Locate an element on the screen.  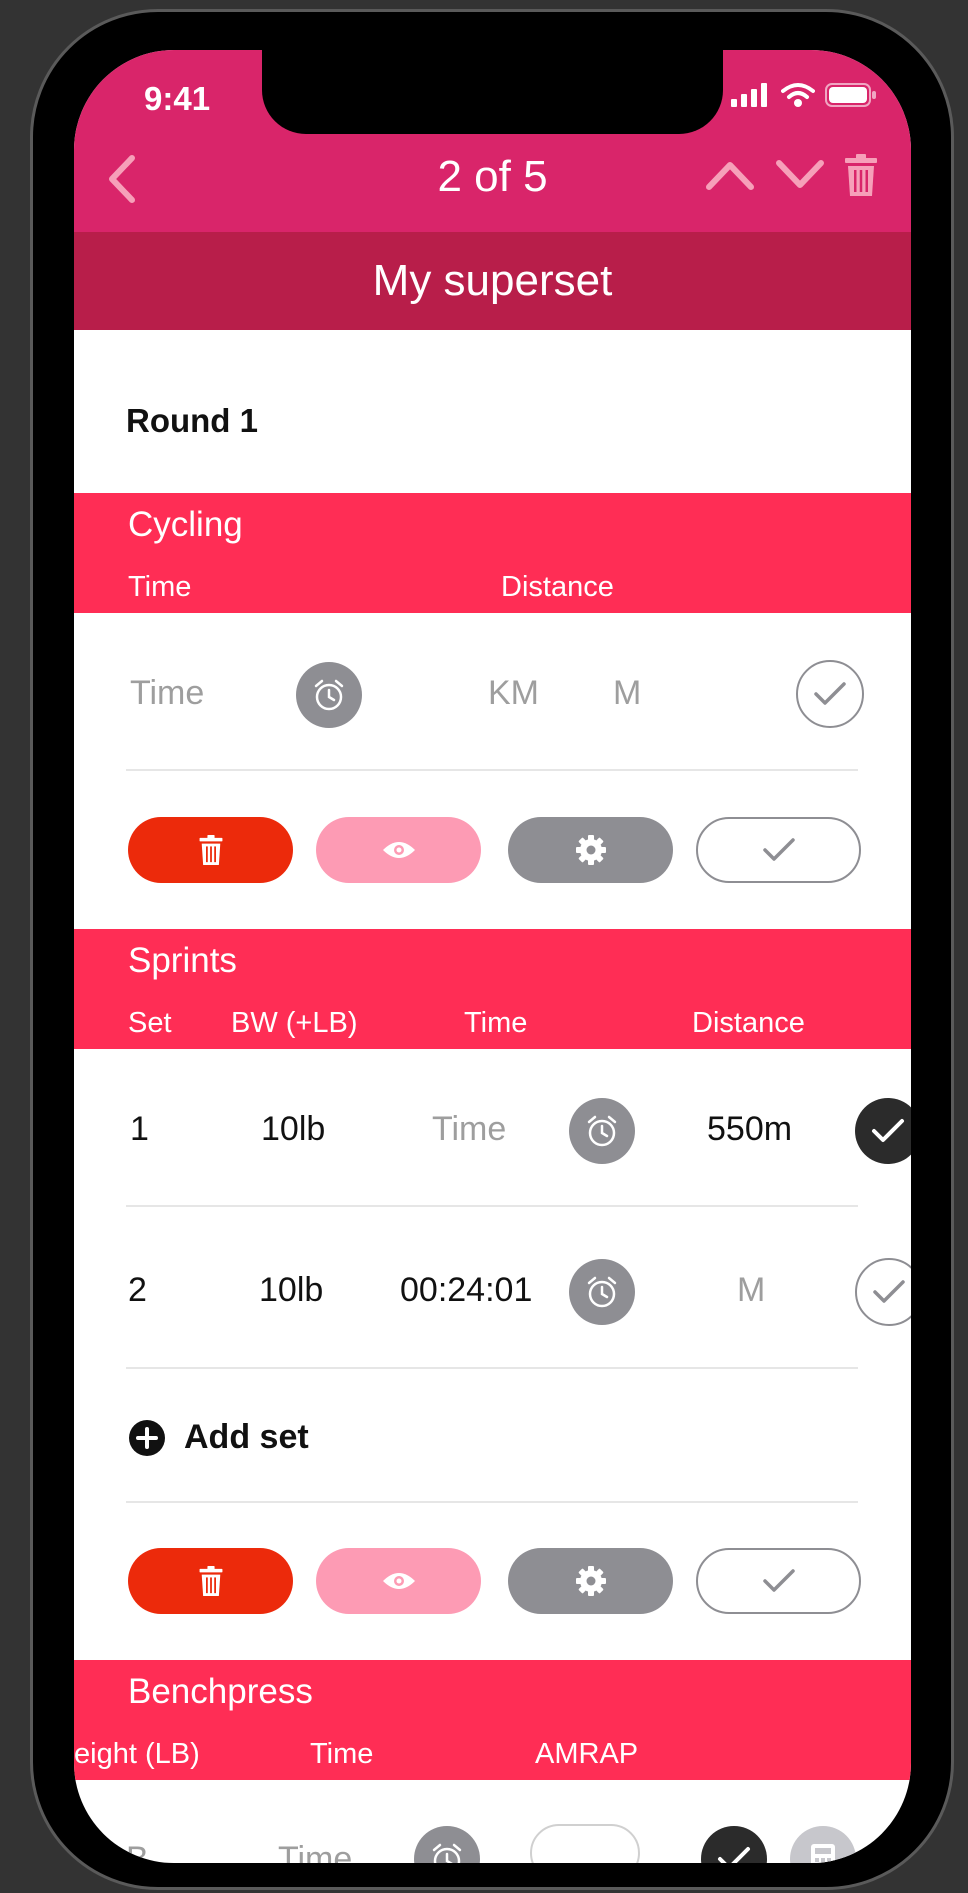
superset-title: My superset is located at coordinates (492, 281).